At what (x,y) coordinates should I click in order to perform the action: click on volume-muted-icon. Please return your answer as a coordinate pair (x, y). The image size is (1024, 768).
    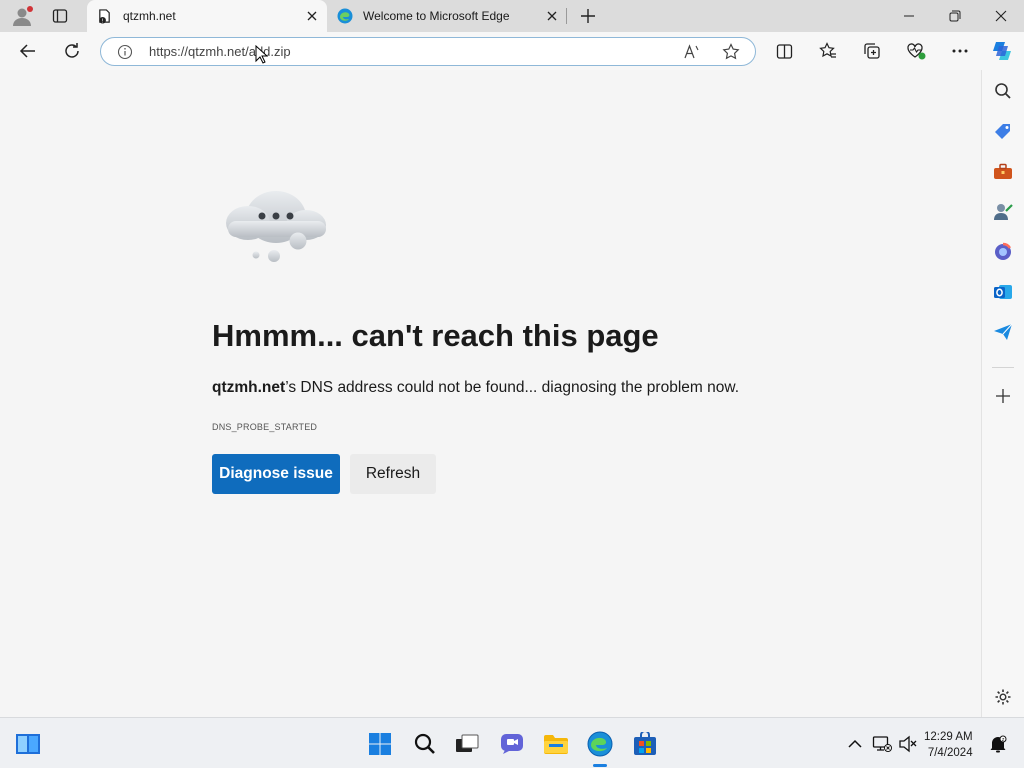
    Looking at the image, I should click on (908, 744).